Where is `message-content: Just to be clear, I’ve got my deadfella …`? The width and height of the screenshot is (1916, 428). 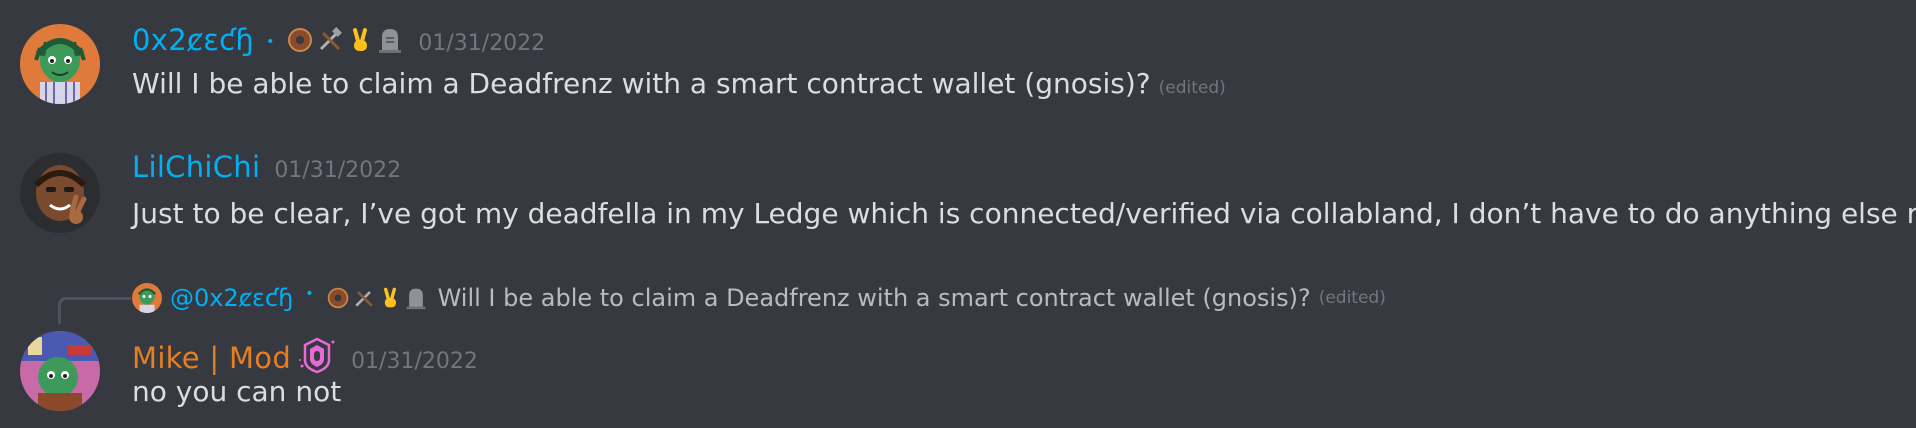 message-content: Just to be clear, I’ve got my deadfella … is located at coordinates (1024, 213).